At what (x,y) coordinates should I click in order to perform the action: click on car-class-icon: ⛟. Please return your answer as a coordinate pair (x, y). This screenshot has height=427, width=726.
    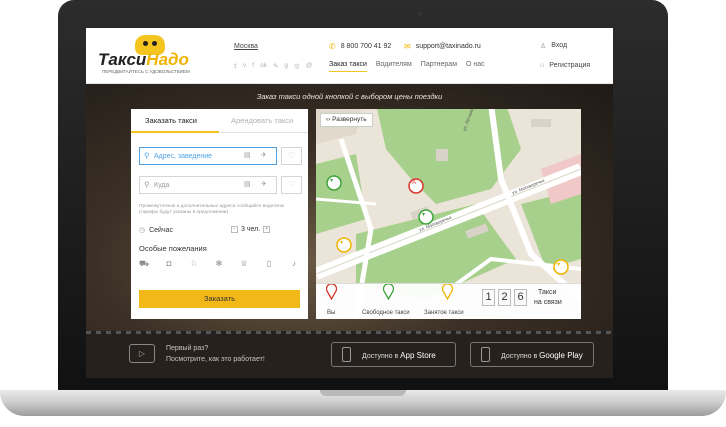
    Looking at the image, I should click on (144, 264).